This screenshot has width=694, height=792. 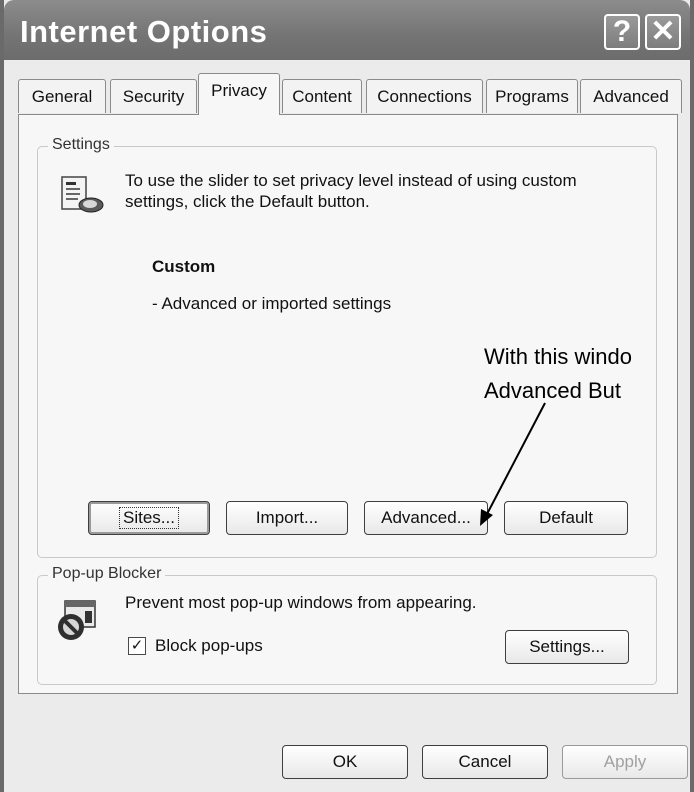 I want to click on default-button: Default, so click(x=566, y=518).